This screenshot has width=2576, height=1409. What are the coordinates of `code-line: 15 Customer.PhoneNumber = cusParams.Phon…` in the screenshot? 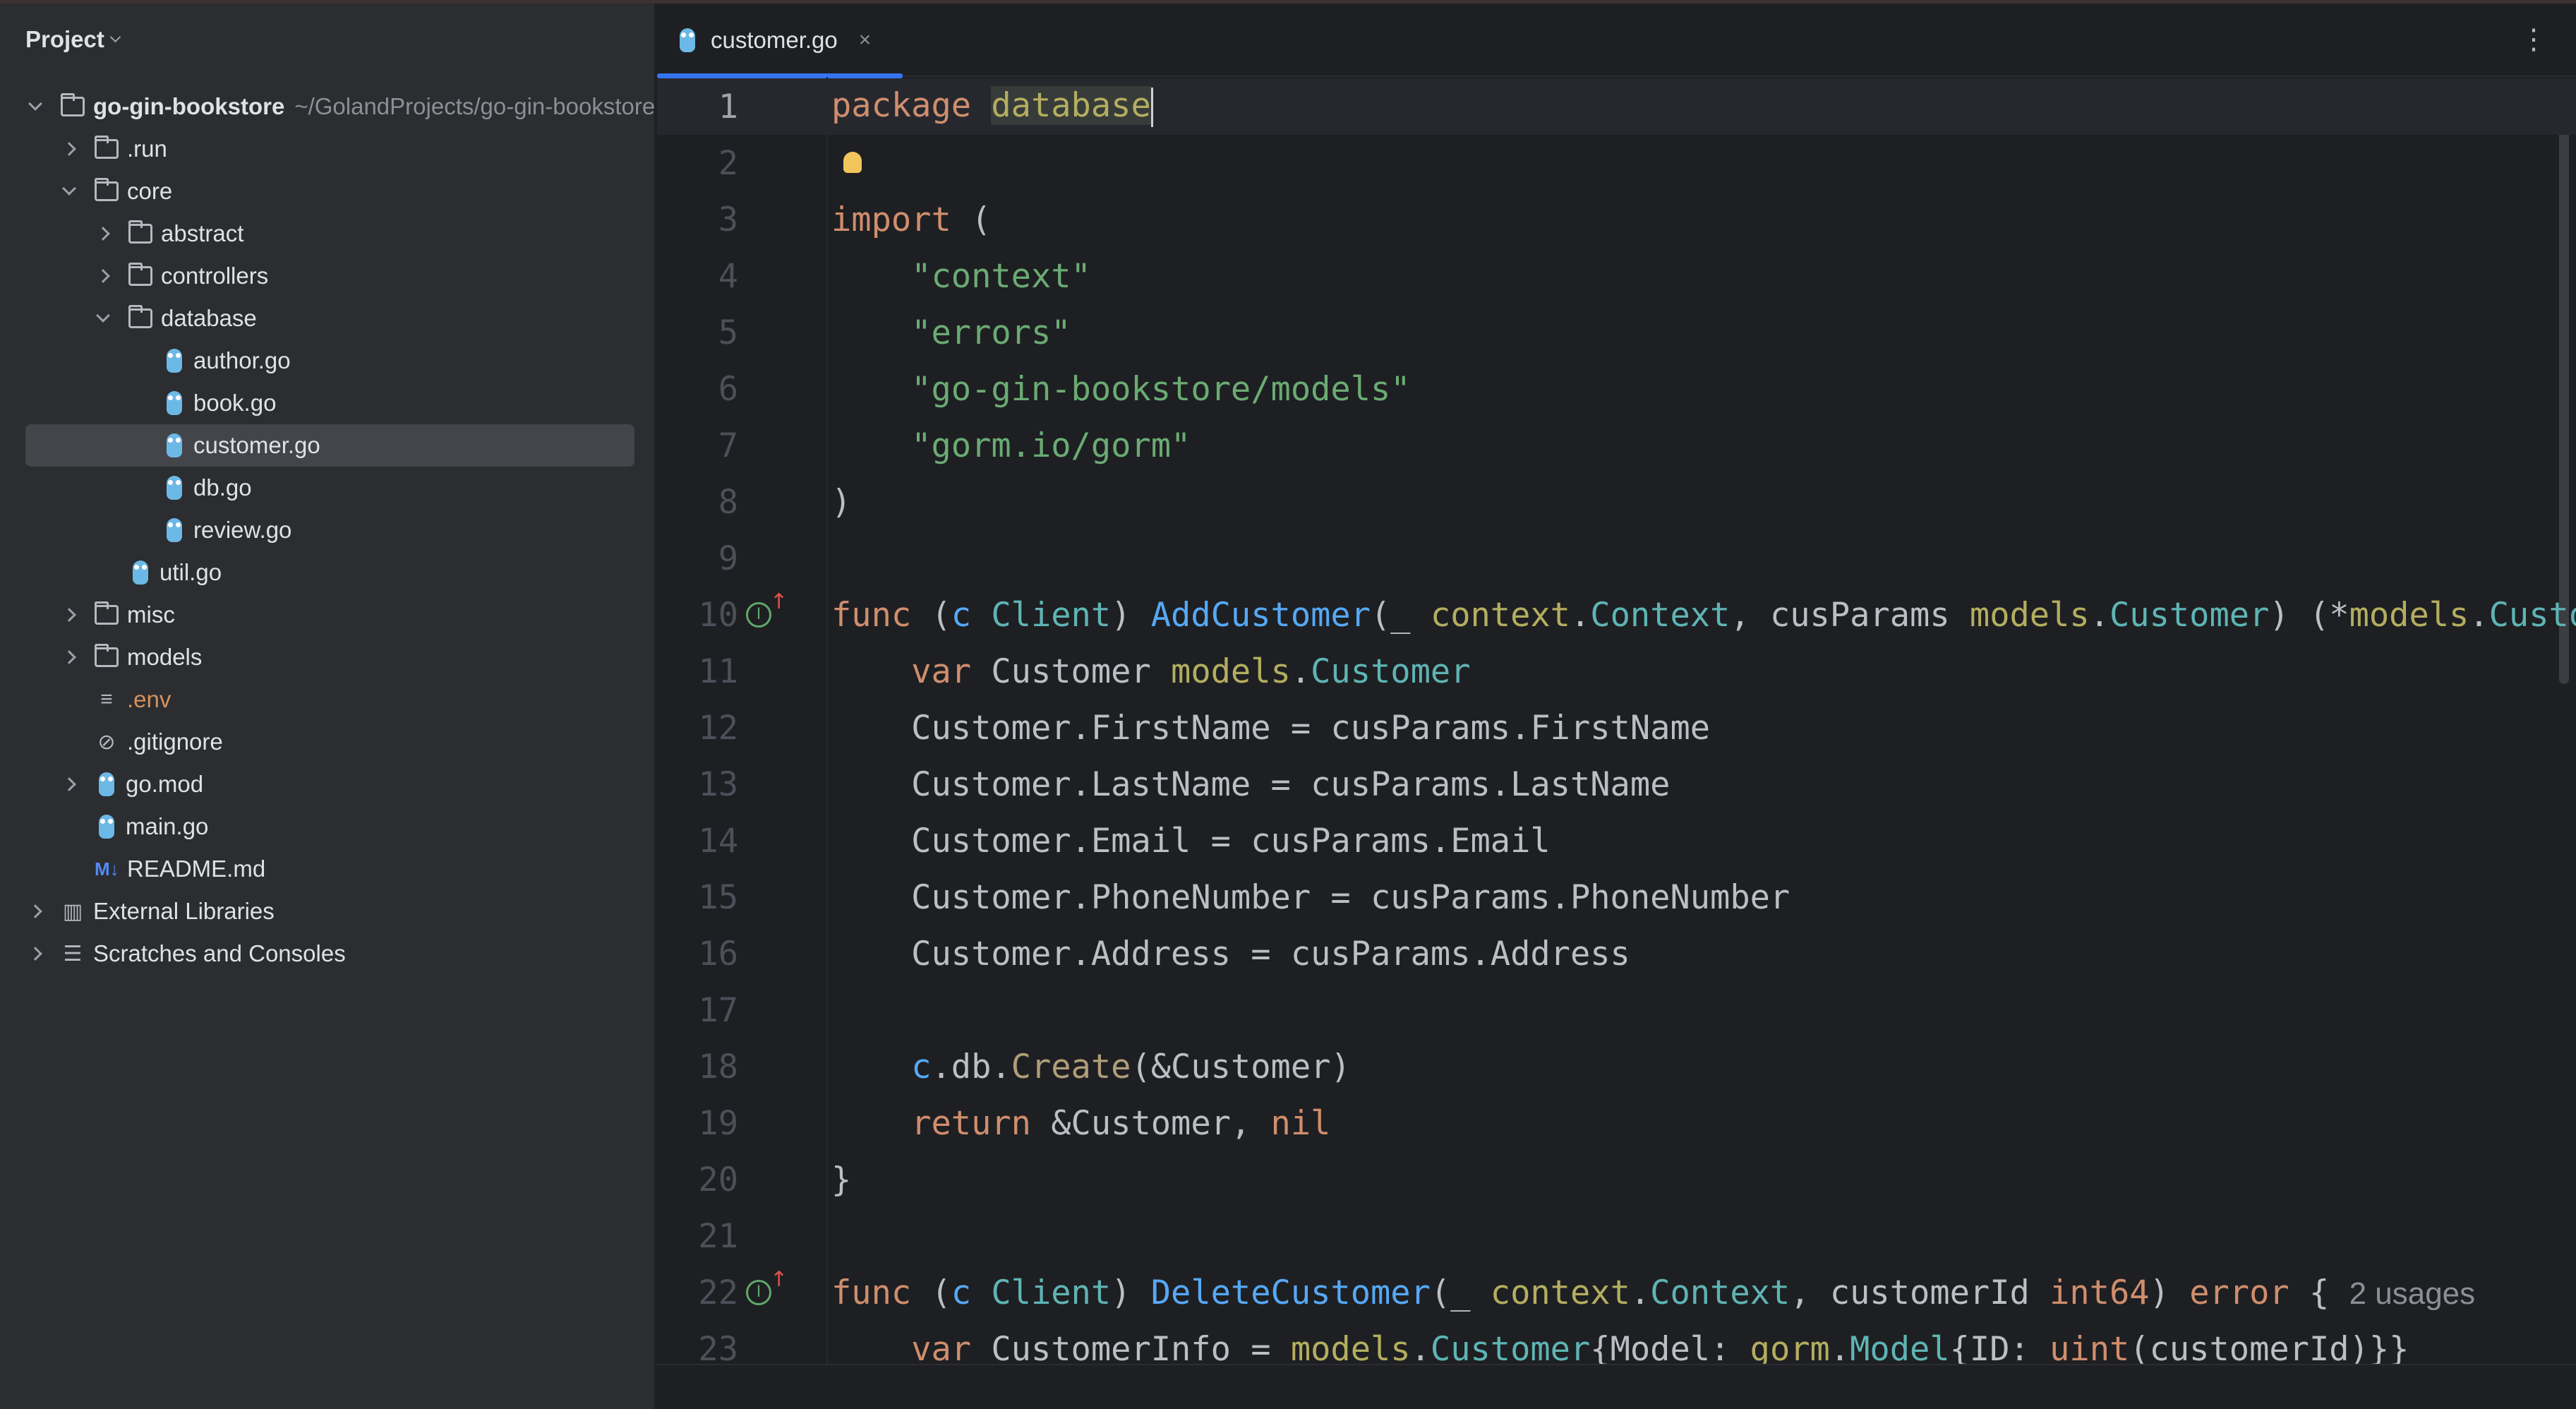 It's located at (1616, 897).